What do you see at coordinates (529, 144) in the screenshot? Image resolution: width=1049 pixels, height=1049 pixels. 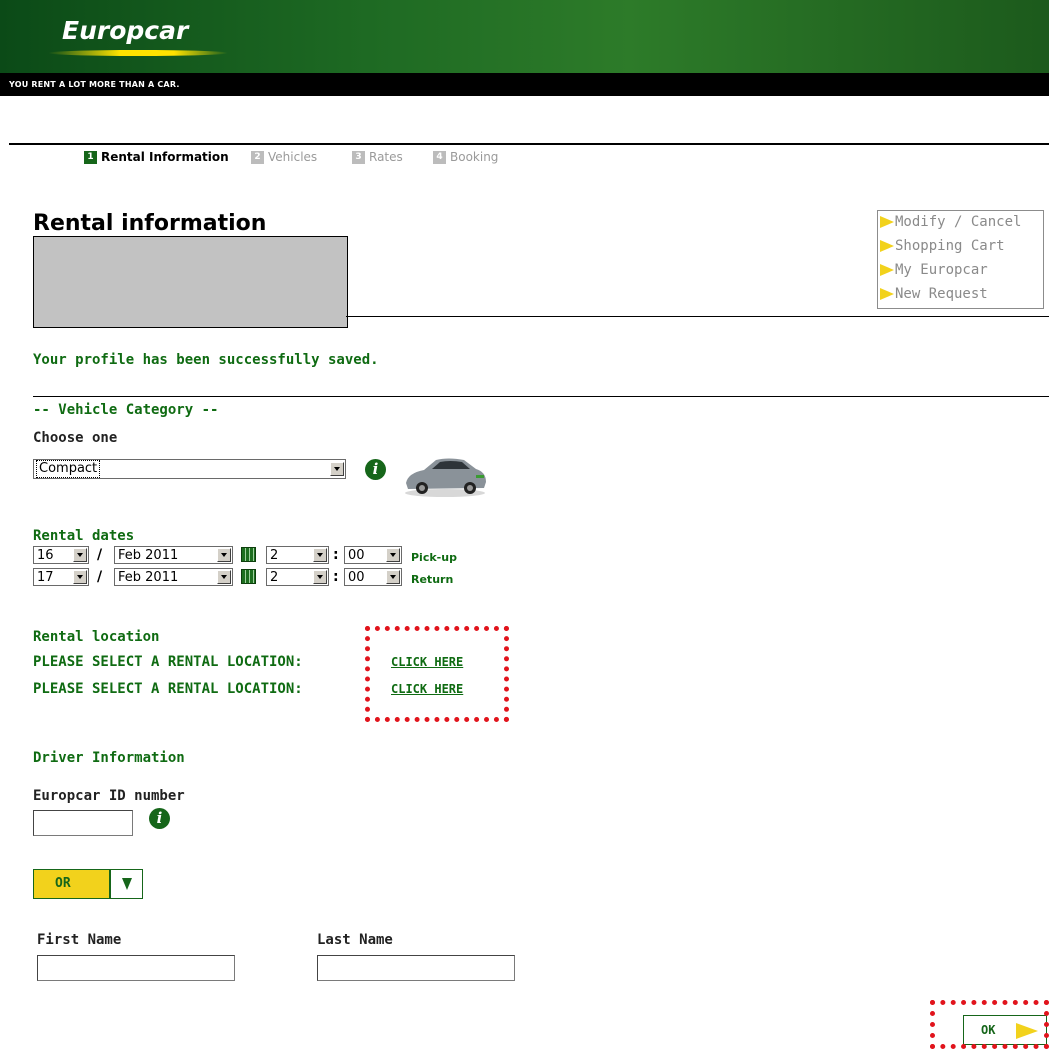 I see `steps-divider` at bounding box center [529, 144].